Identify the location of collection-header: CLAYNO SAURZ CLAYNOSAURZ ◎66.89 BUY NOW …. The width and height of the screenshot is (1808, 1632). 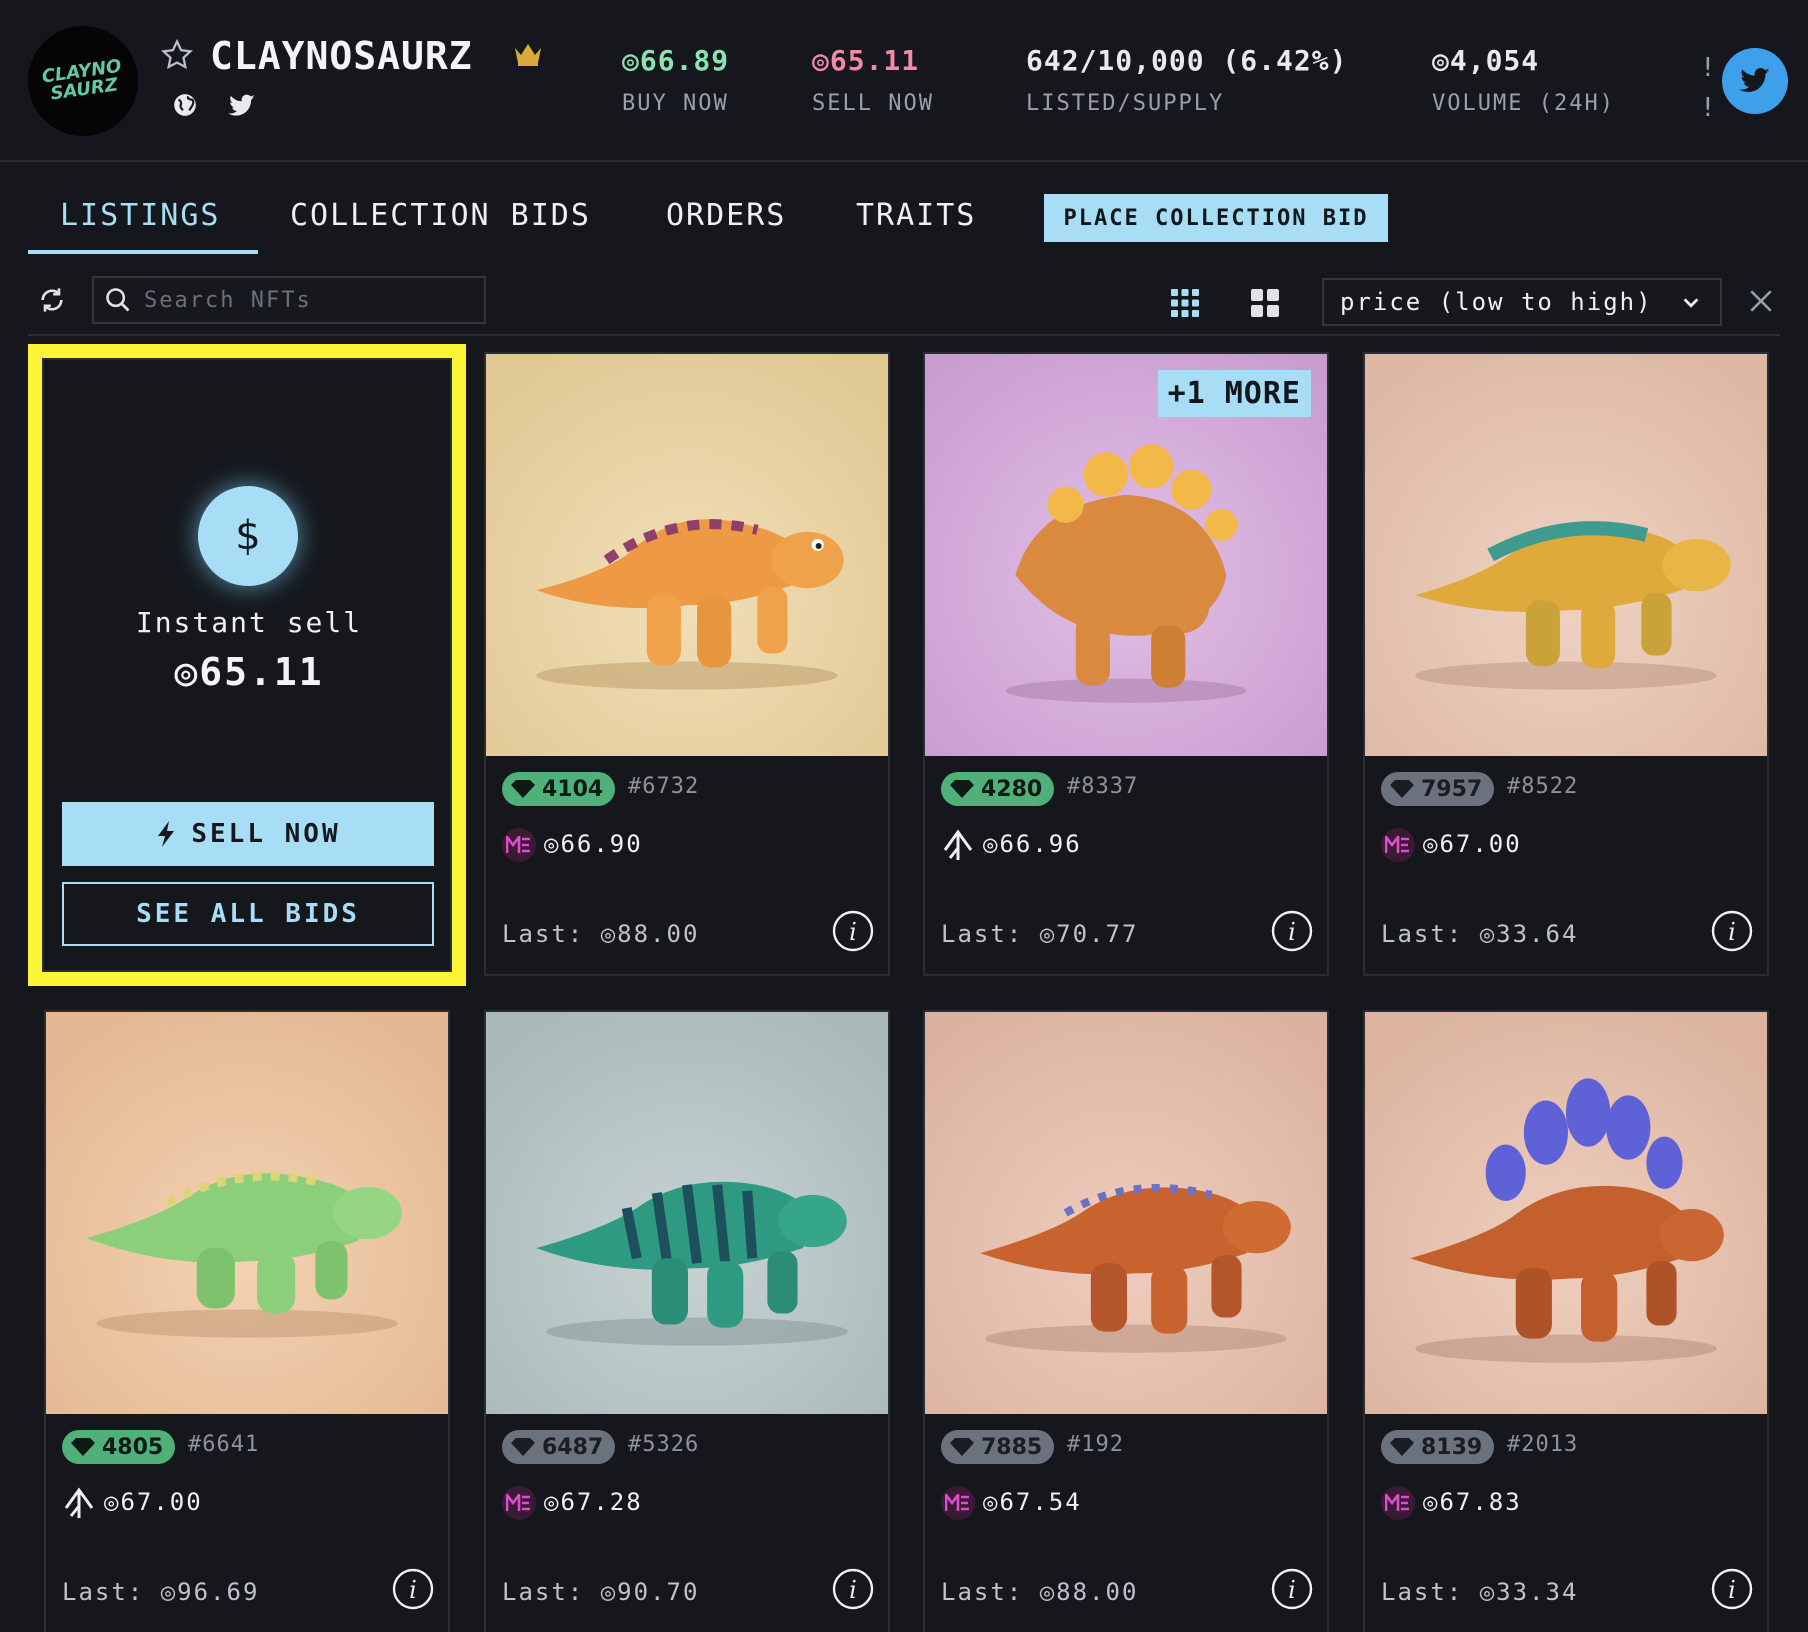
(904, 81).